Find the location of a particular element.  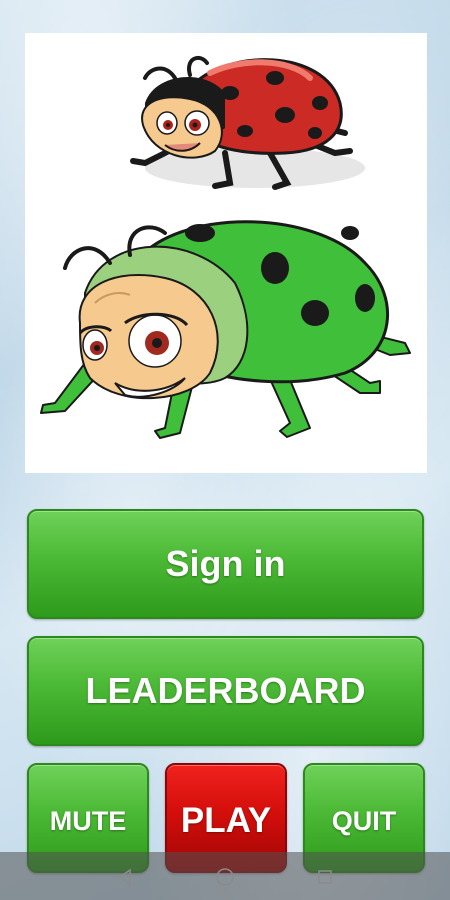

triangle-back-icon is located at coordinates (125, 877).